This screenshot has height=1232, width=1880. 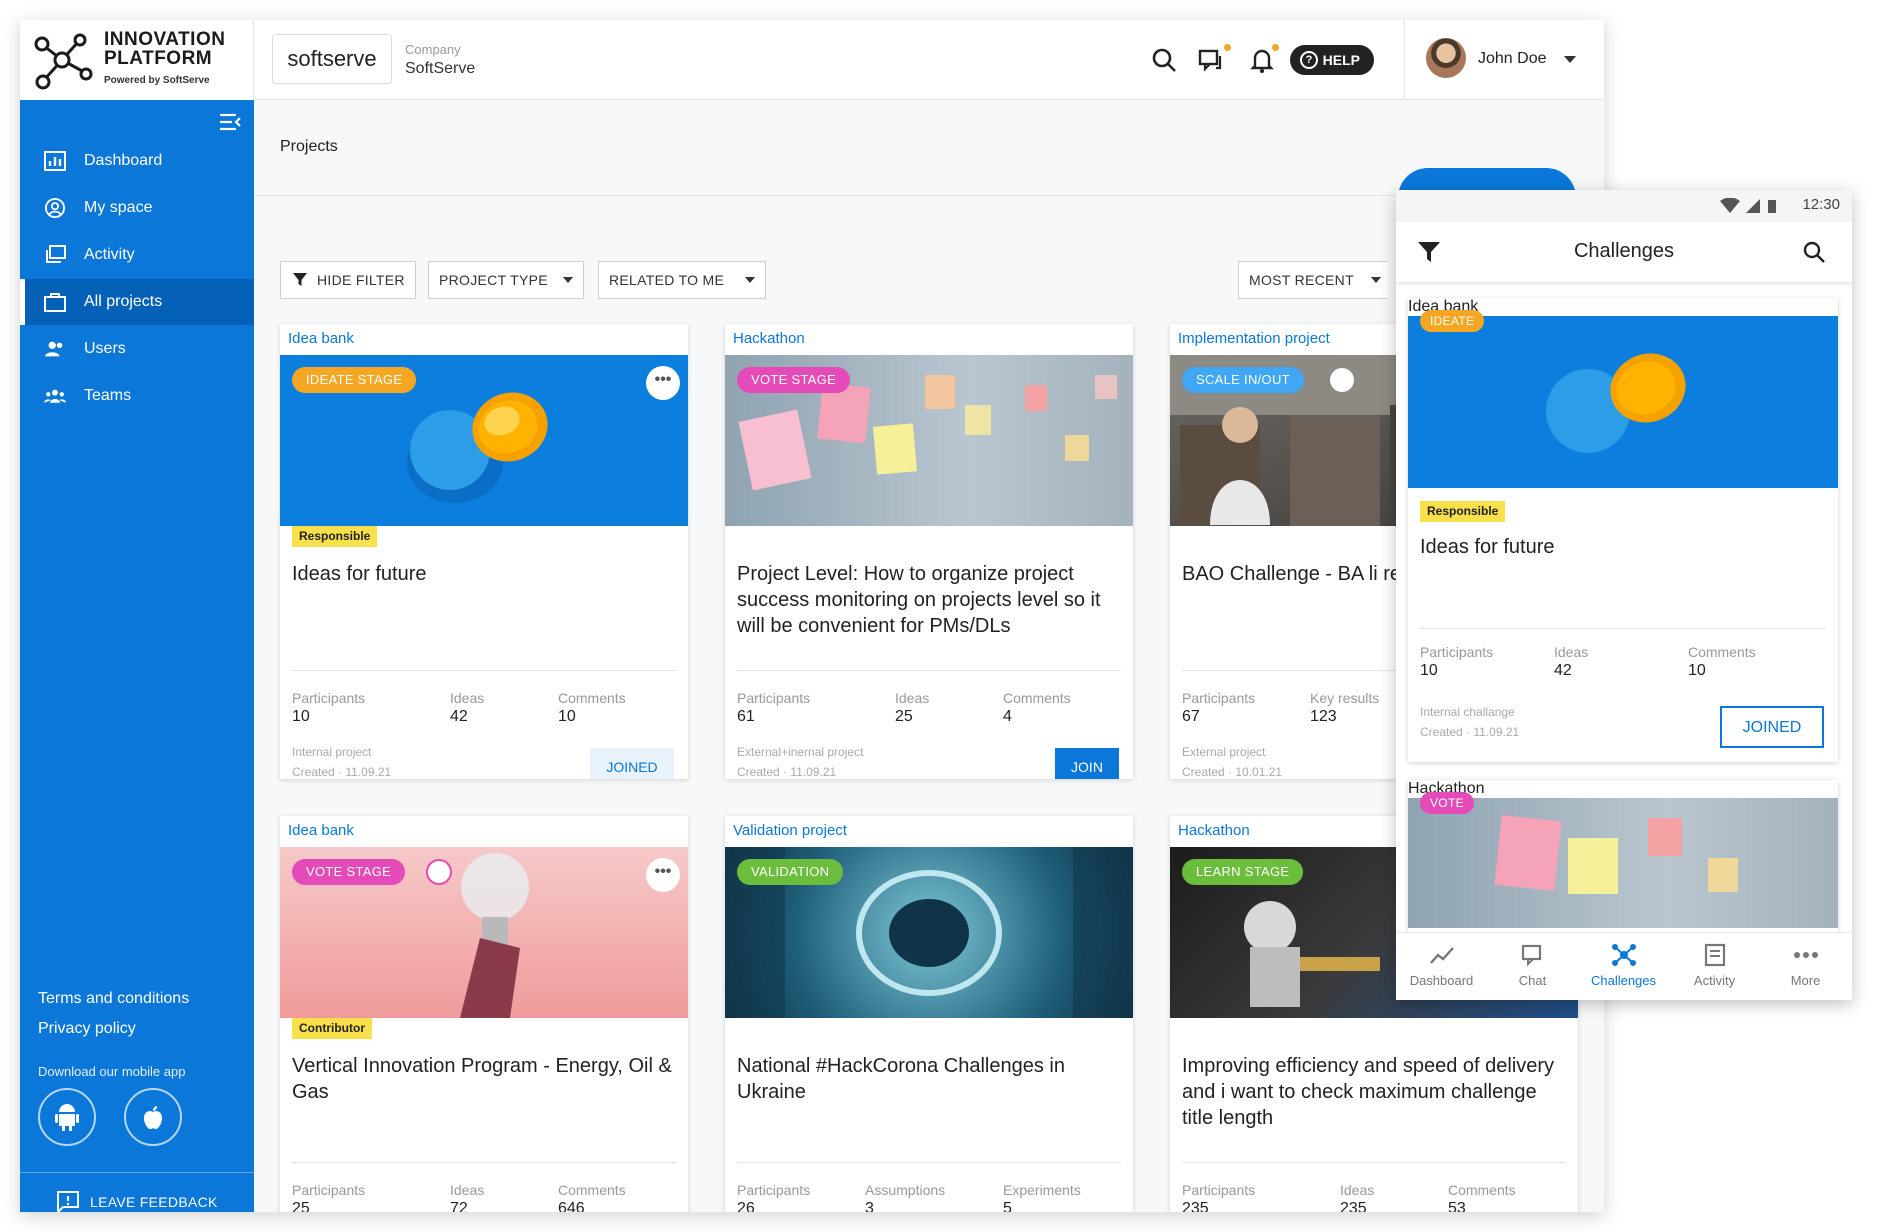 What do you see at coordinates (1616, 854) in the screenshot?
I see `sticky-notes-image` at bounding box center [1616, 854].